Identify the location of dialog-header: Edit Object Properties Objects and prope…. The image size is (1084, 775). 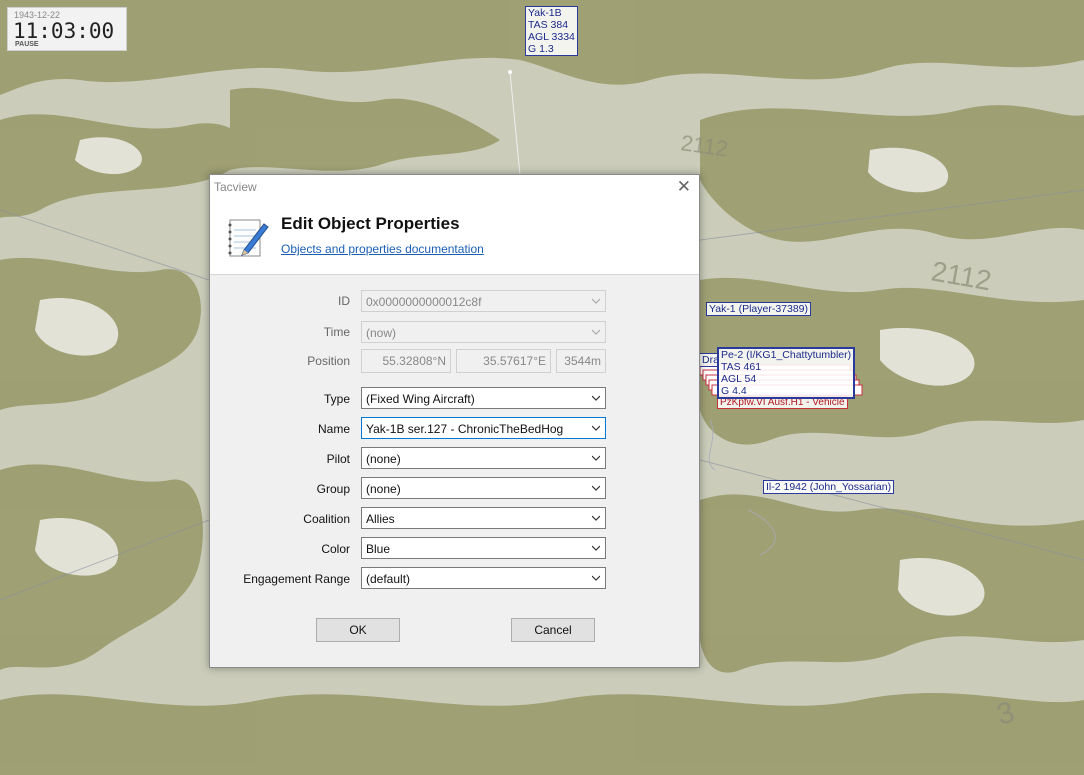
(454, 237).